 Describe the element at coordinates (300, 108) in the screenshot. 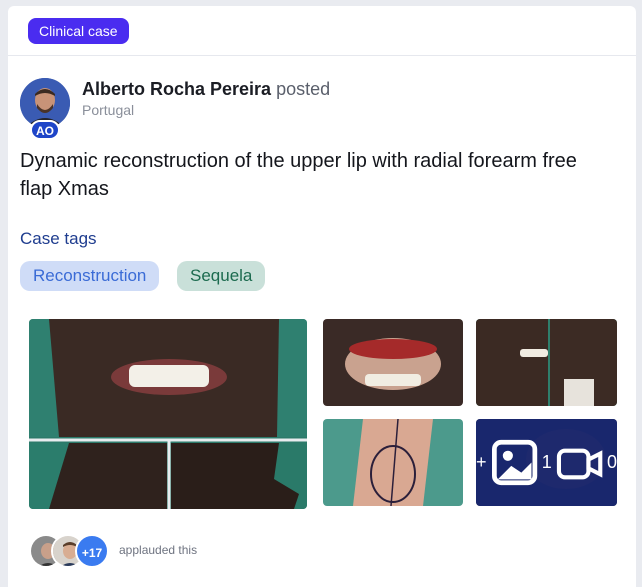

I see `author-block: AO Alberto Rocha Pereira posted Portugal` at that location.